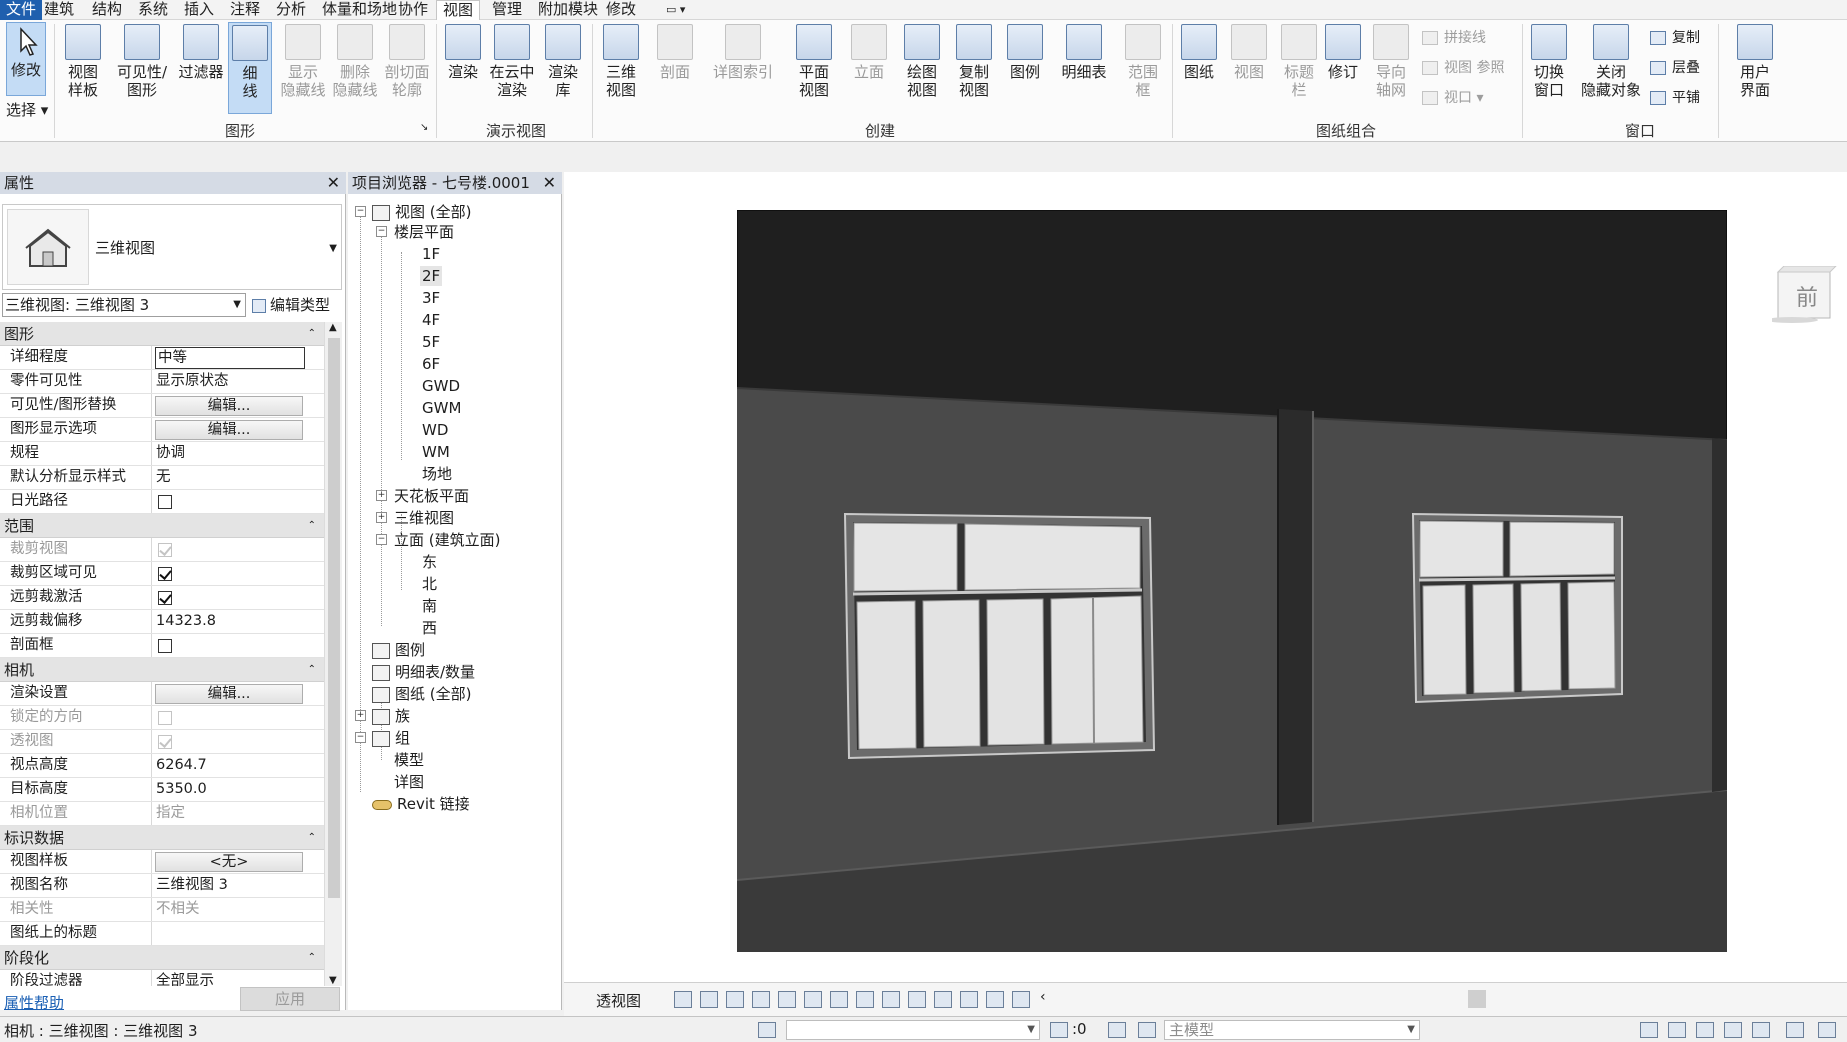 The image size is (1847, 1042). Describe the element at coordinates (1199, 52) in the screenshot. I see `sheet-button: 图纸` at that location.